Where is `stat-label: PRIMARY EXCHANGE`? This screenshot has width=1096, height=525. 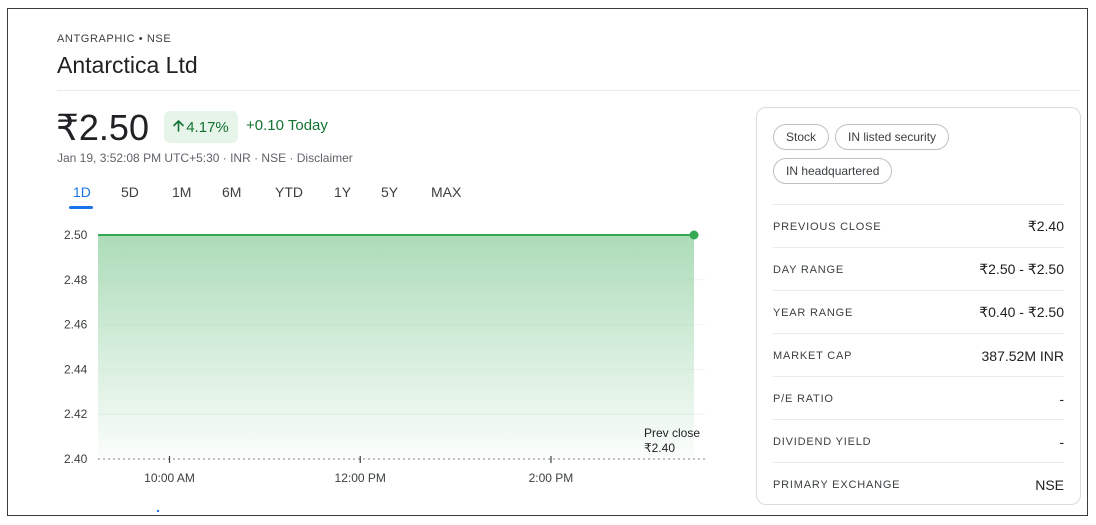
stat-label: PRIMARY EXCHANGE is located at coordinates (837, 484).